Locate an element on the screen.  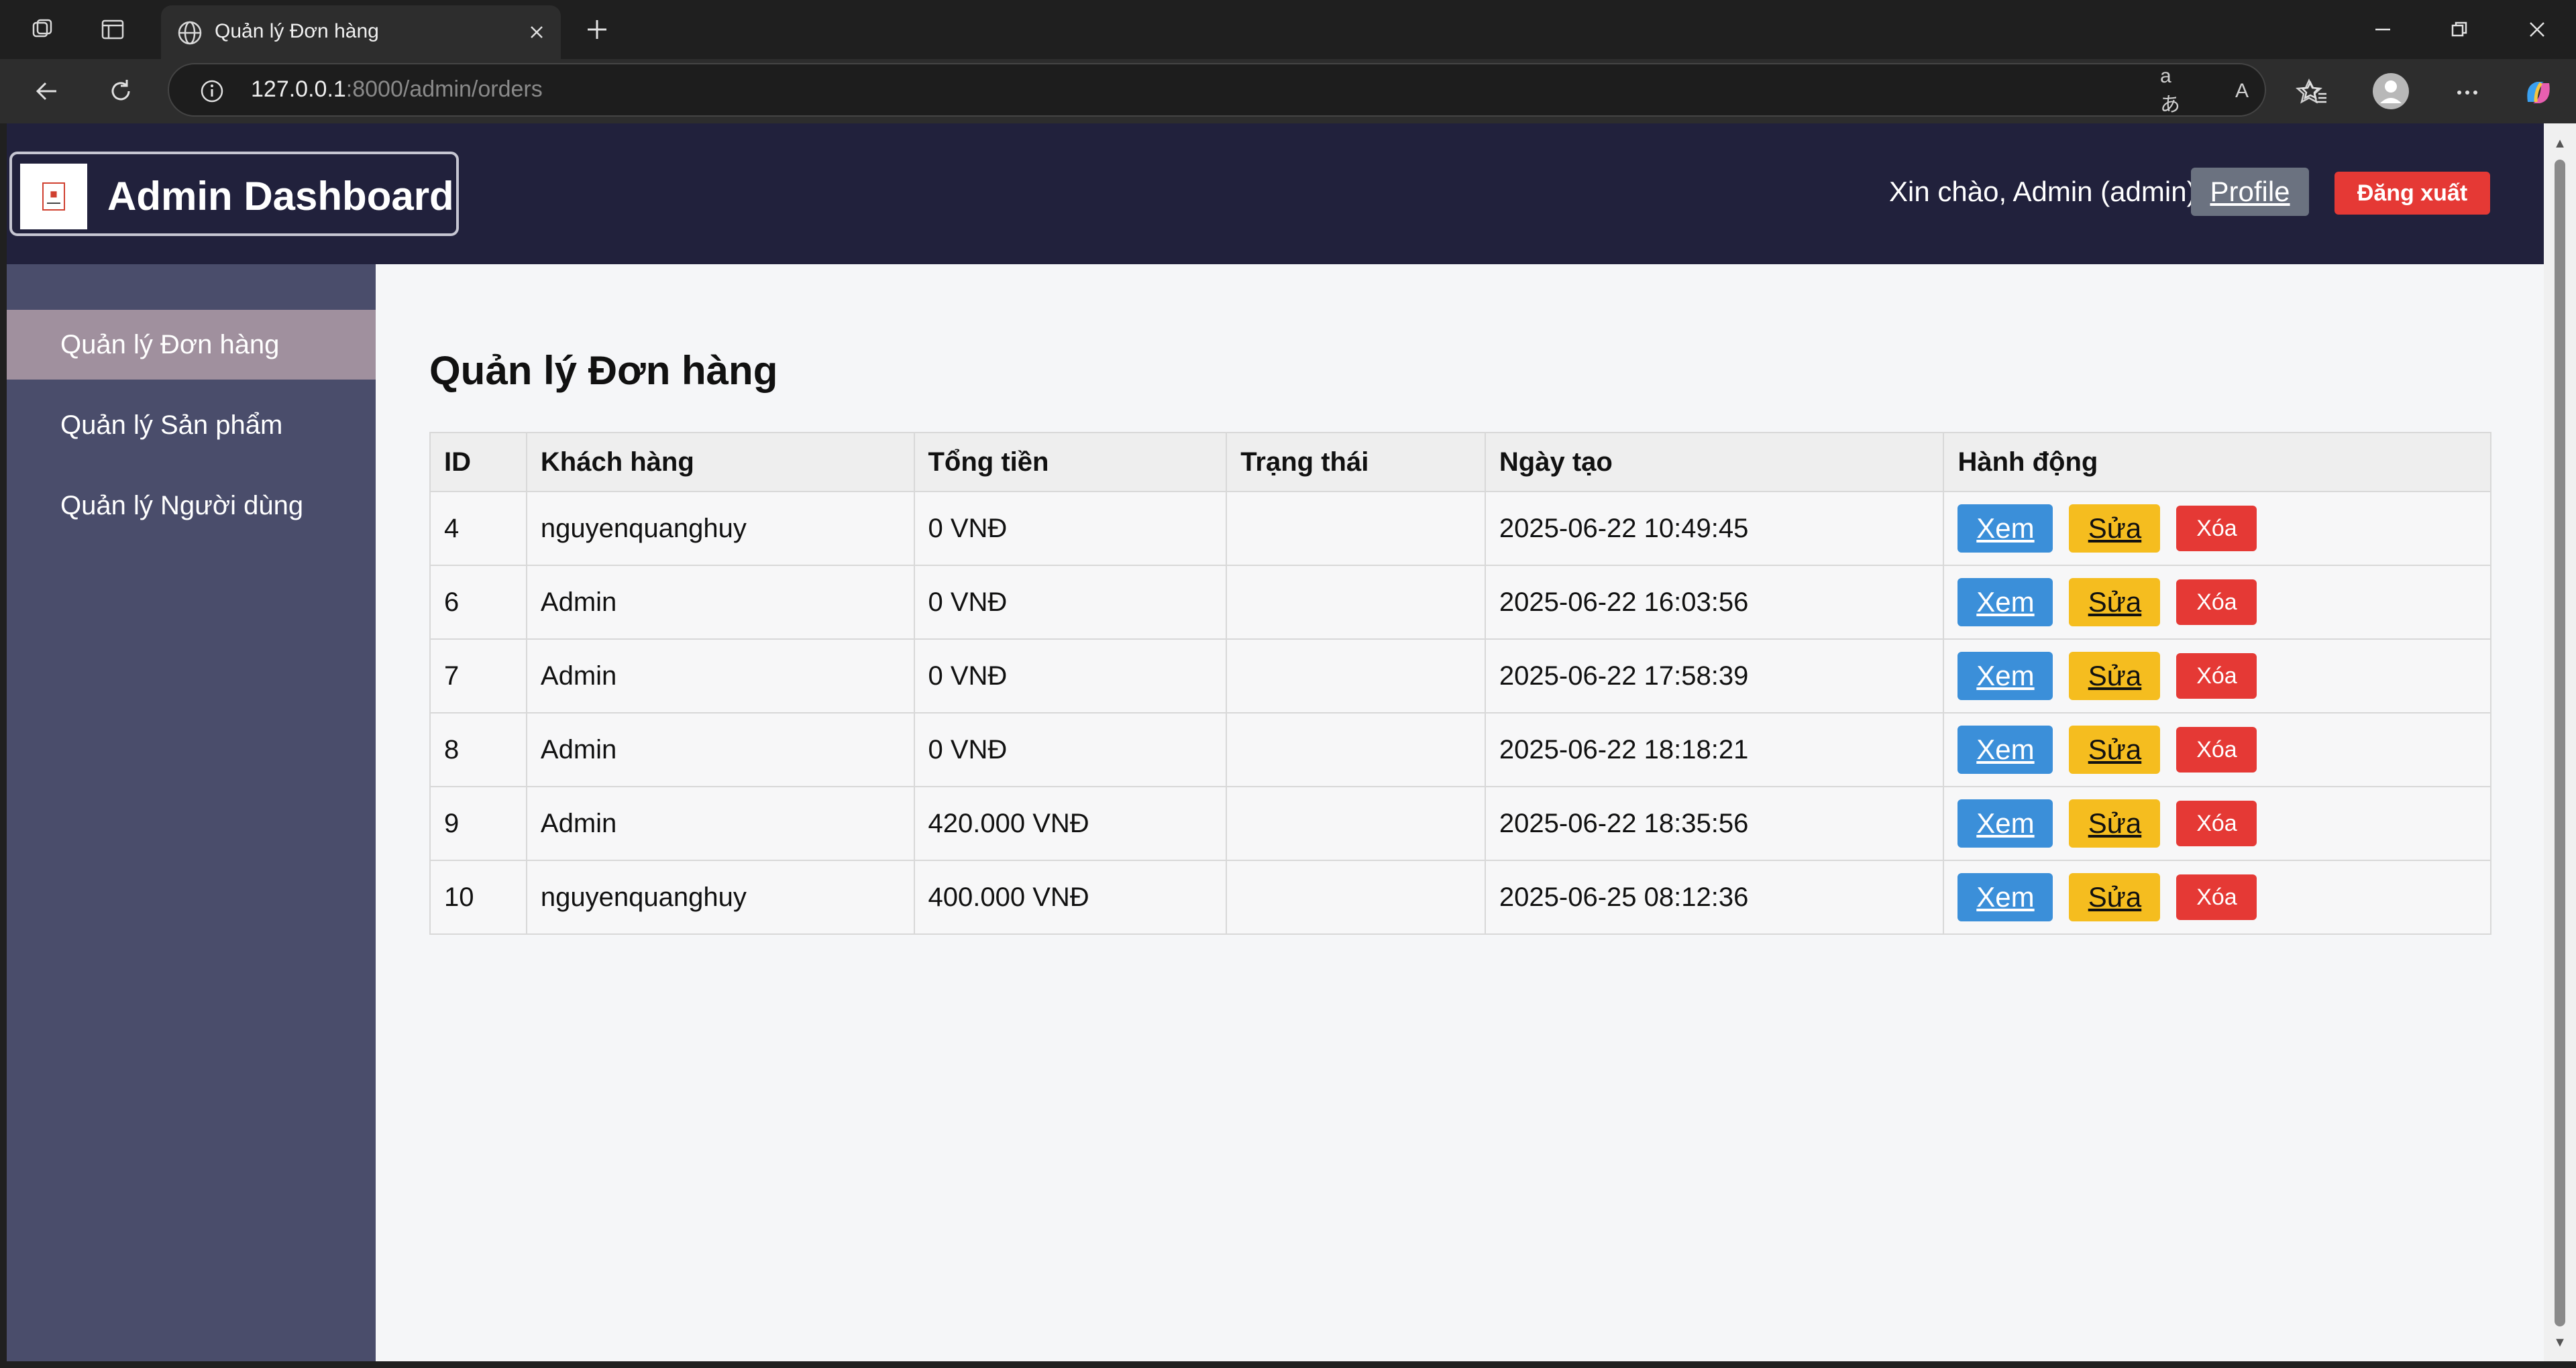
restore-icon is located at coordinates (2459, 29).